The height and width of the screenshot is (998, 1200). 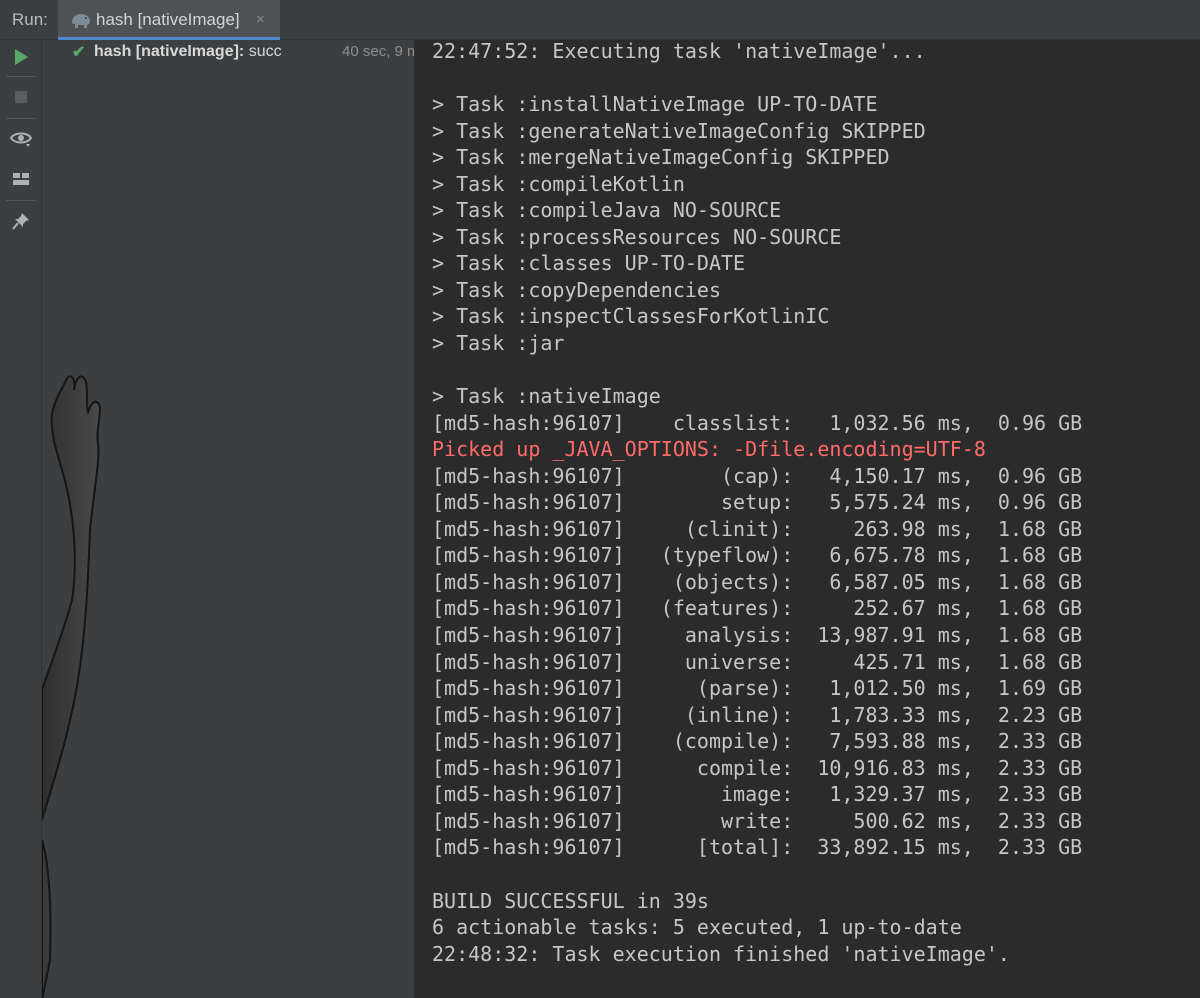 What do you see at coordinates (661, 157) in the screenshot?
I see `console-line: > Task :mergeNativeImageConfig SKIPPED` at bounding box center [661, 157].